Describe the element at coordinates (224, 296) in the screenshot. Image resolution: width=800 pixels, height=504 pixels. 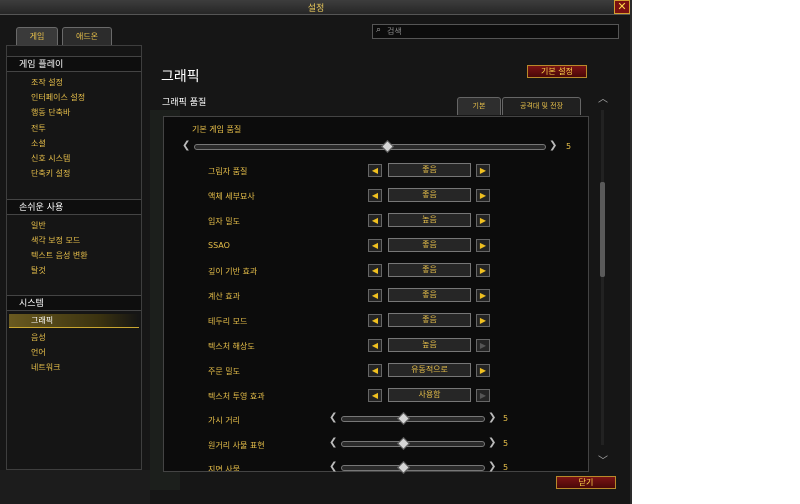
I see `setting-label: 계산 효과` at that location.